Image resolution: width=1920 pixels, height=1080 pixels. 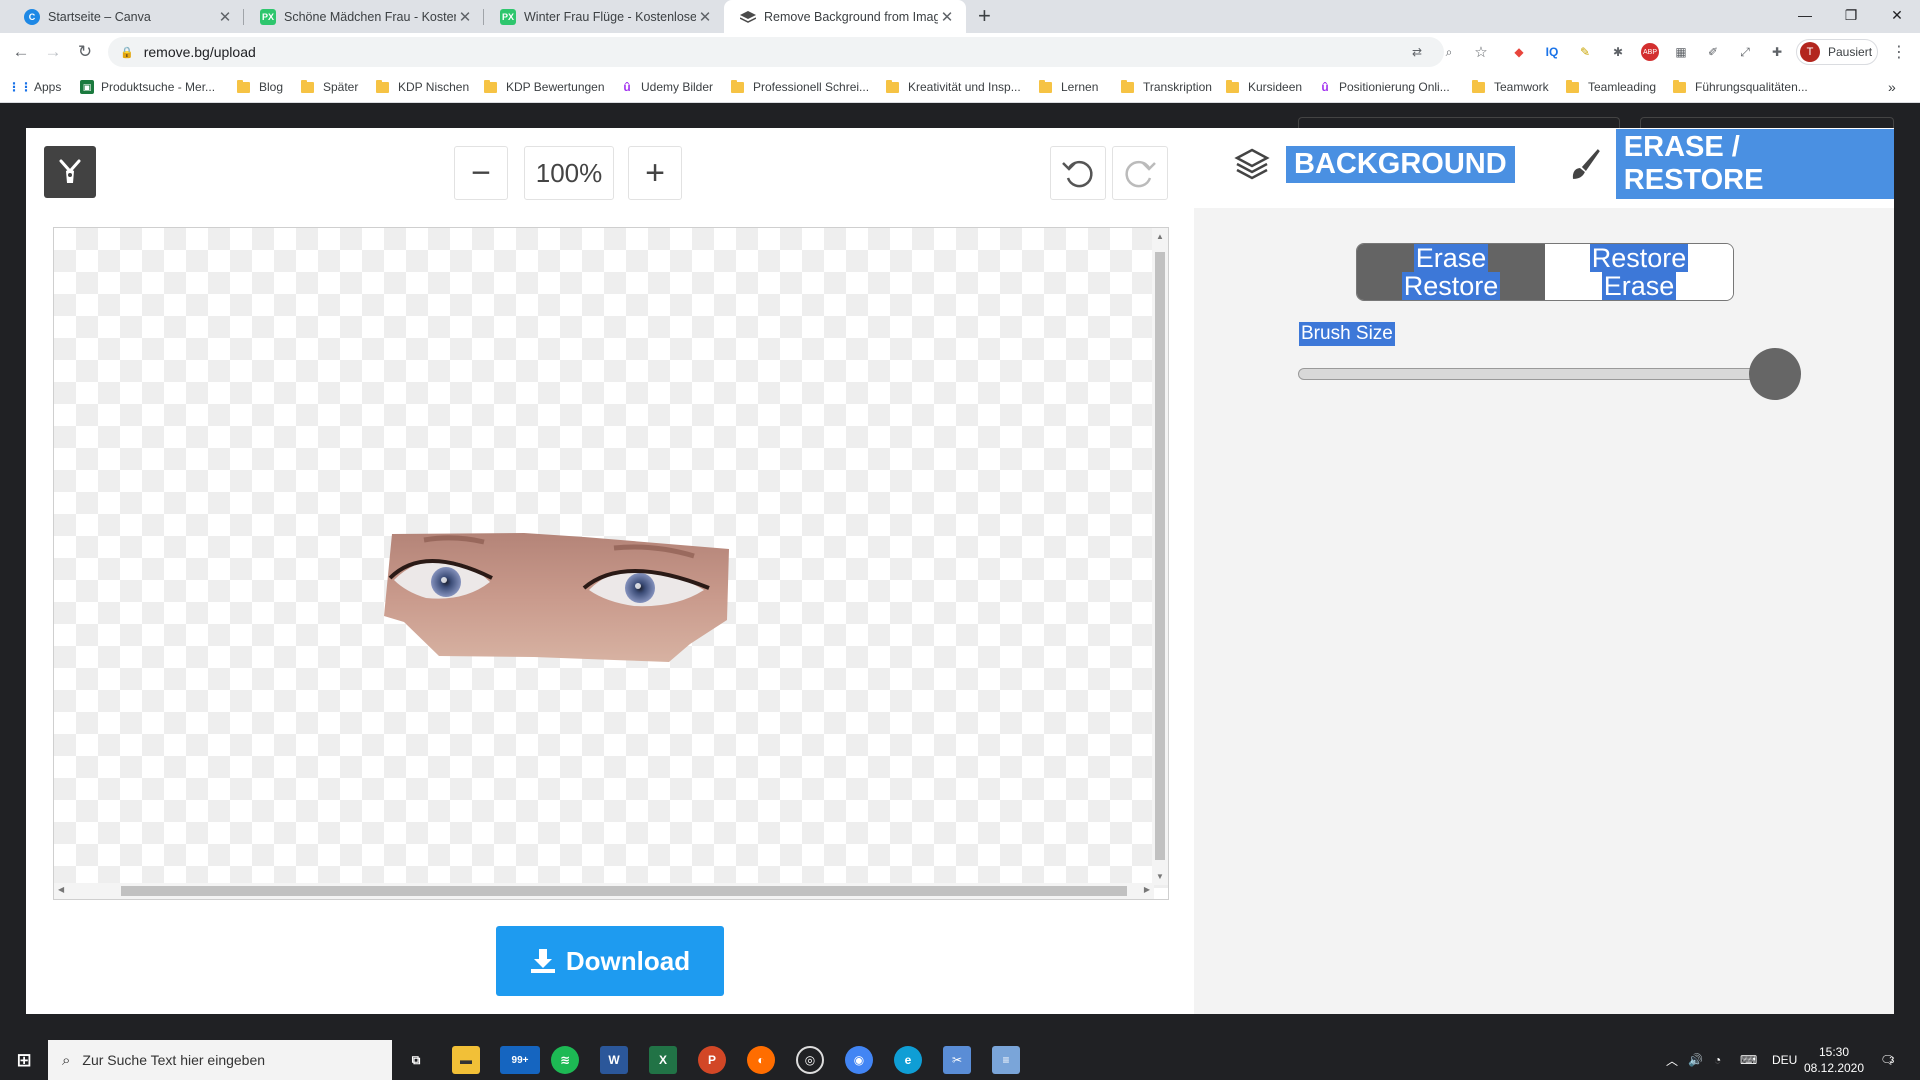 I want to click on bookmark-item: KDP Nischen, so click(x=422, y=87).